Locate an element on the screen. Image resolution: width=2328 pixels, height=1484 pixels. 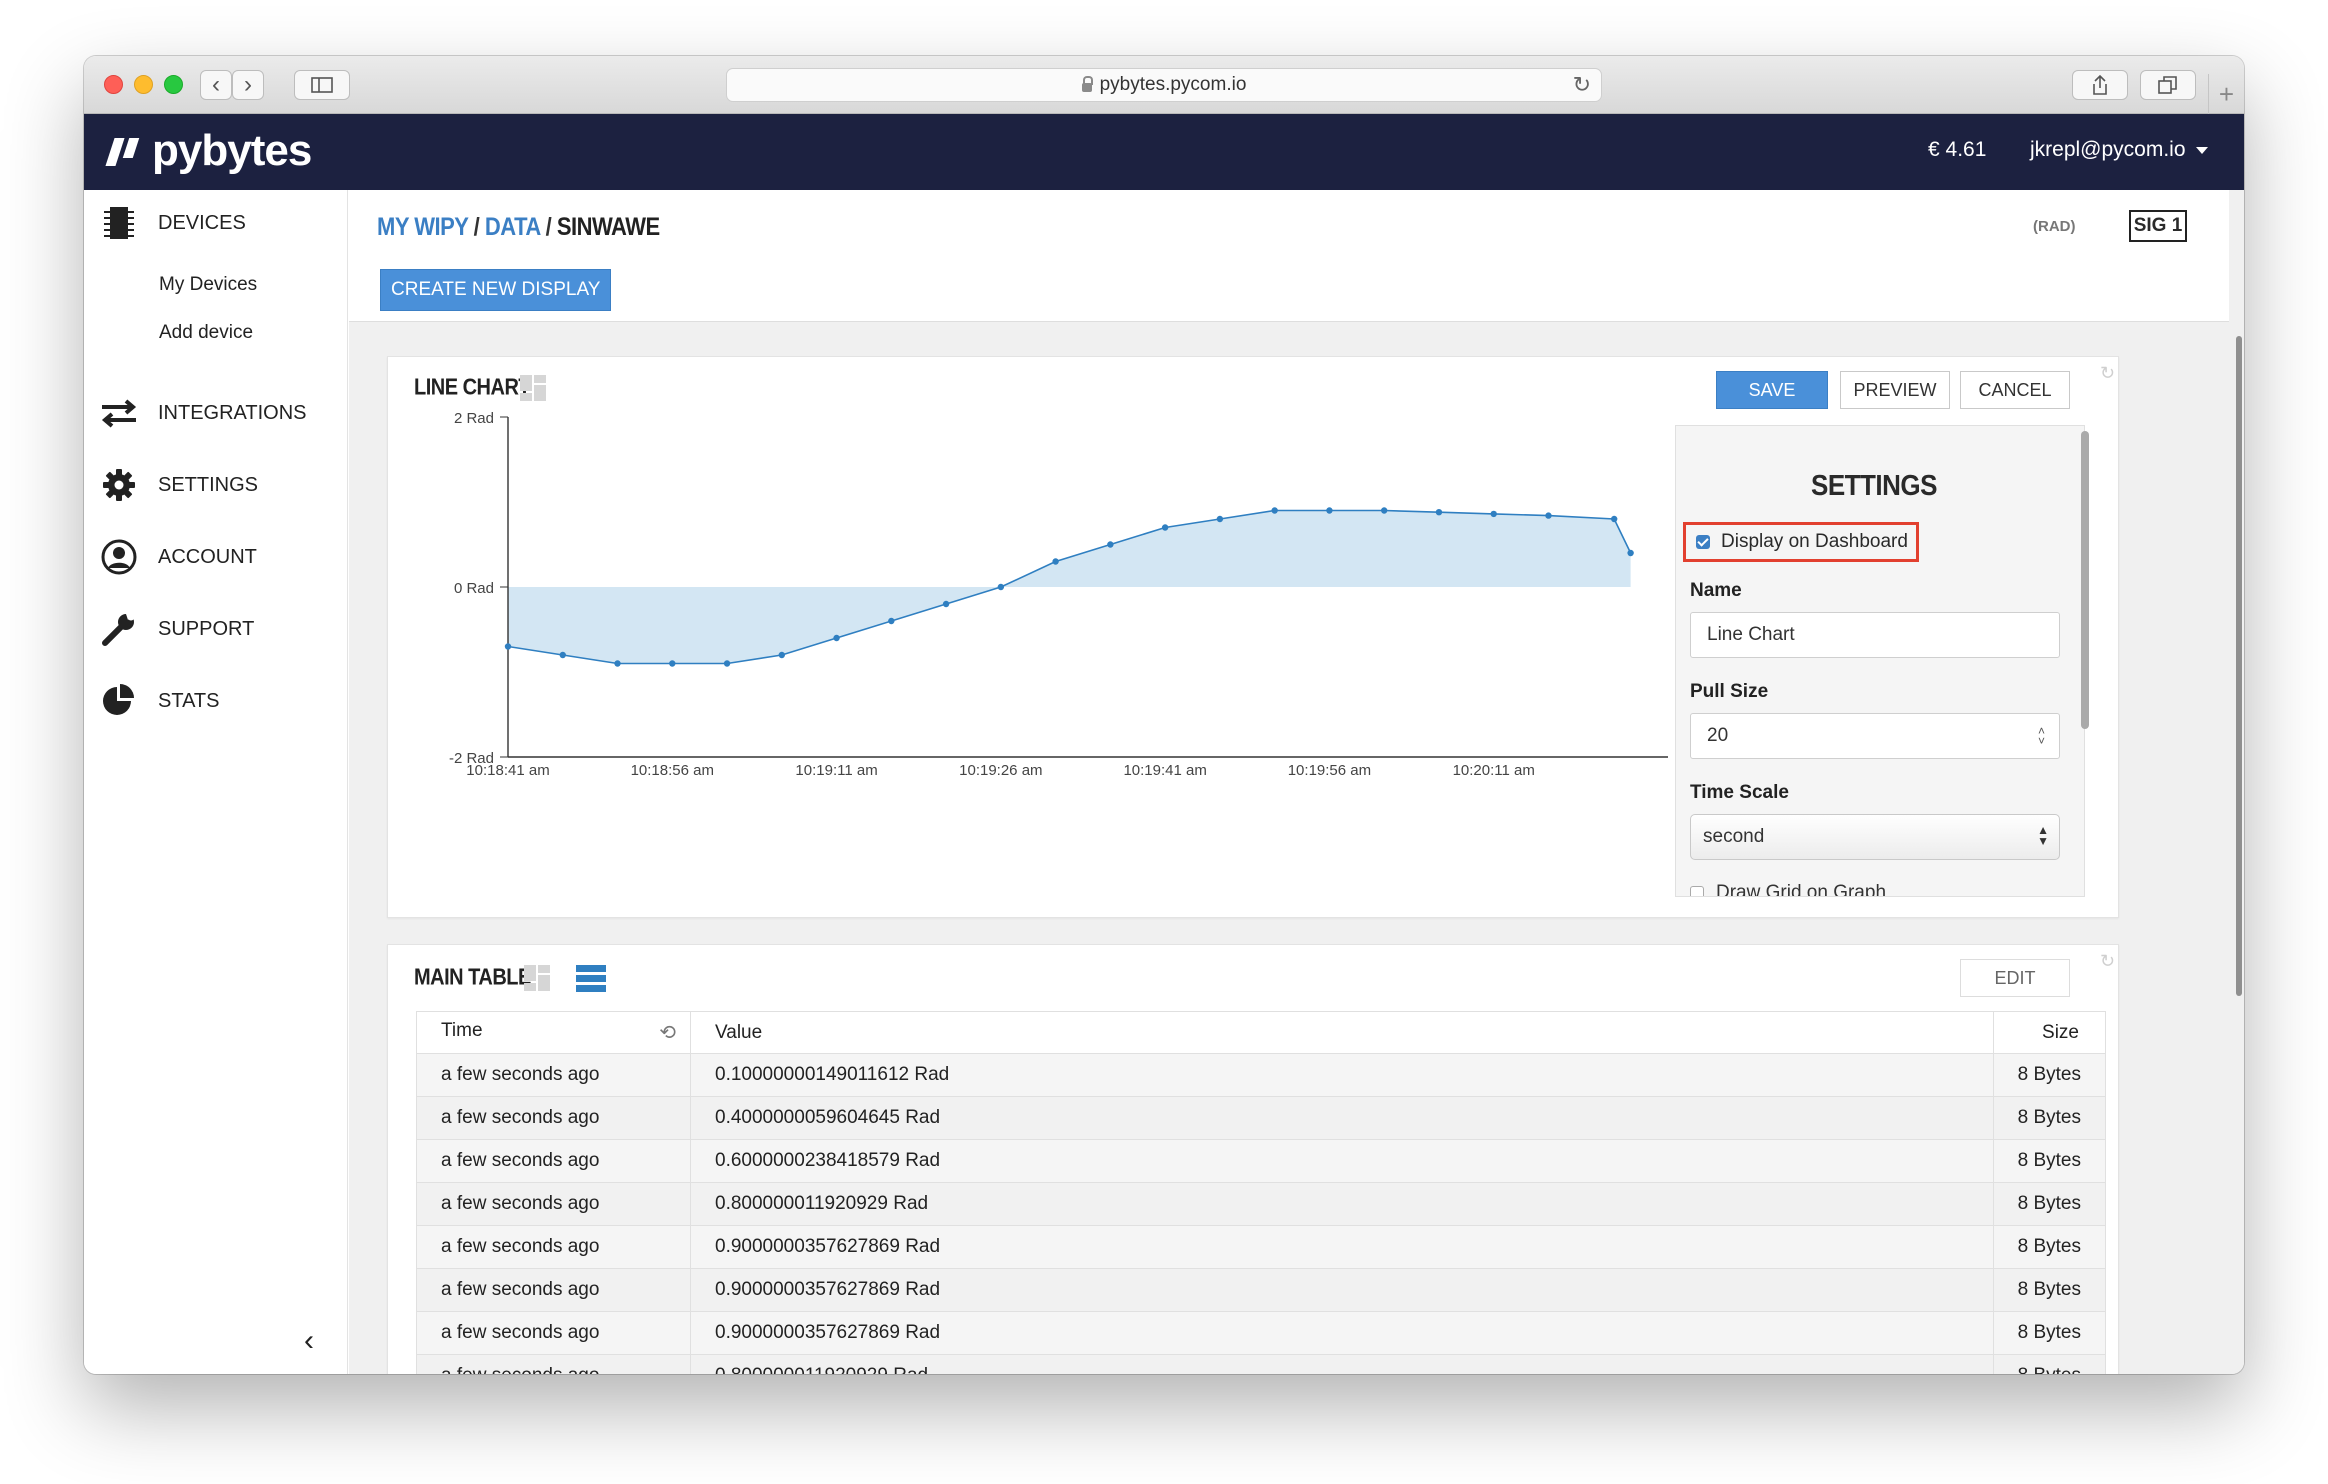
sidebar-item-support: SUPPORT is located at coordinates (177, 629).